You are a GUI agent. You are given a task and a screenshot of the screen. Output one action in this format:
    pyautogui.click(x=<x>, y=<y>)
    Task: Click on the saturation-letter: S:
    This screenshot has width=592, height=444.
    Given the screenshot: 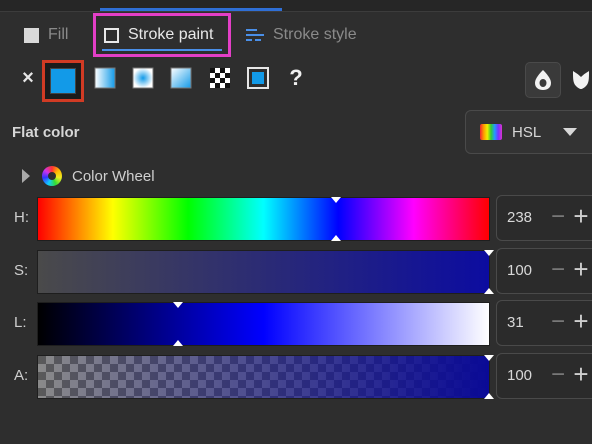 What is the action you would take?
    pyautogui.click(x=21, y=270)
    